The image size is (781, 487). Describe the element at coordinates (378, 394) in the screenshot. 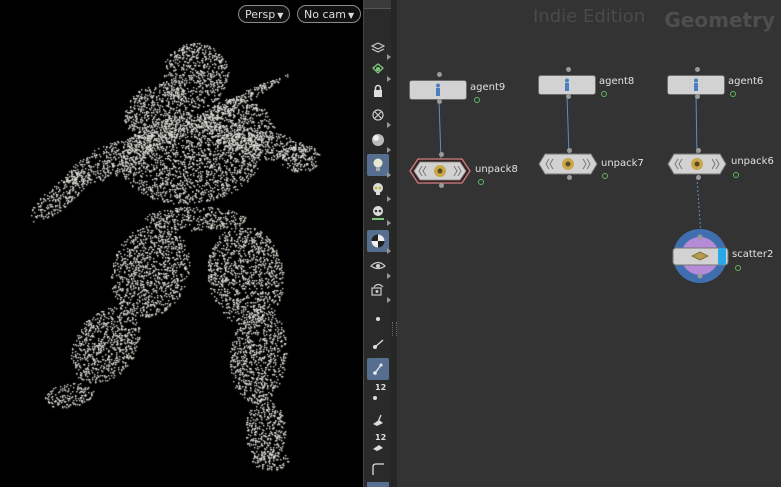

I see `display-point-numbers-button: 12` at that location.